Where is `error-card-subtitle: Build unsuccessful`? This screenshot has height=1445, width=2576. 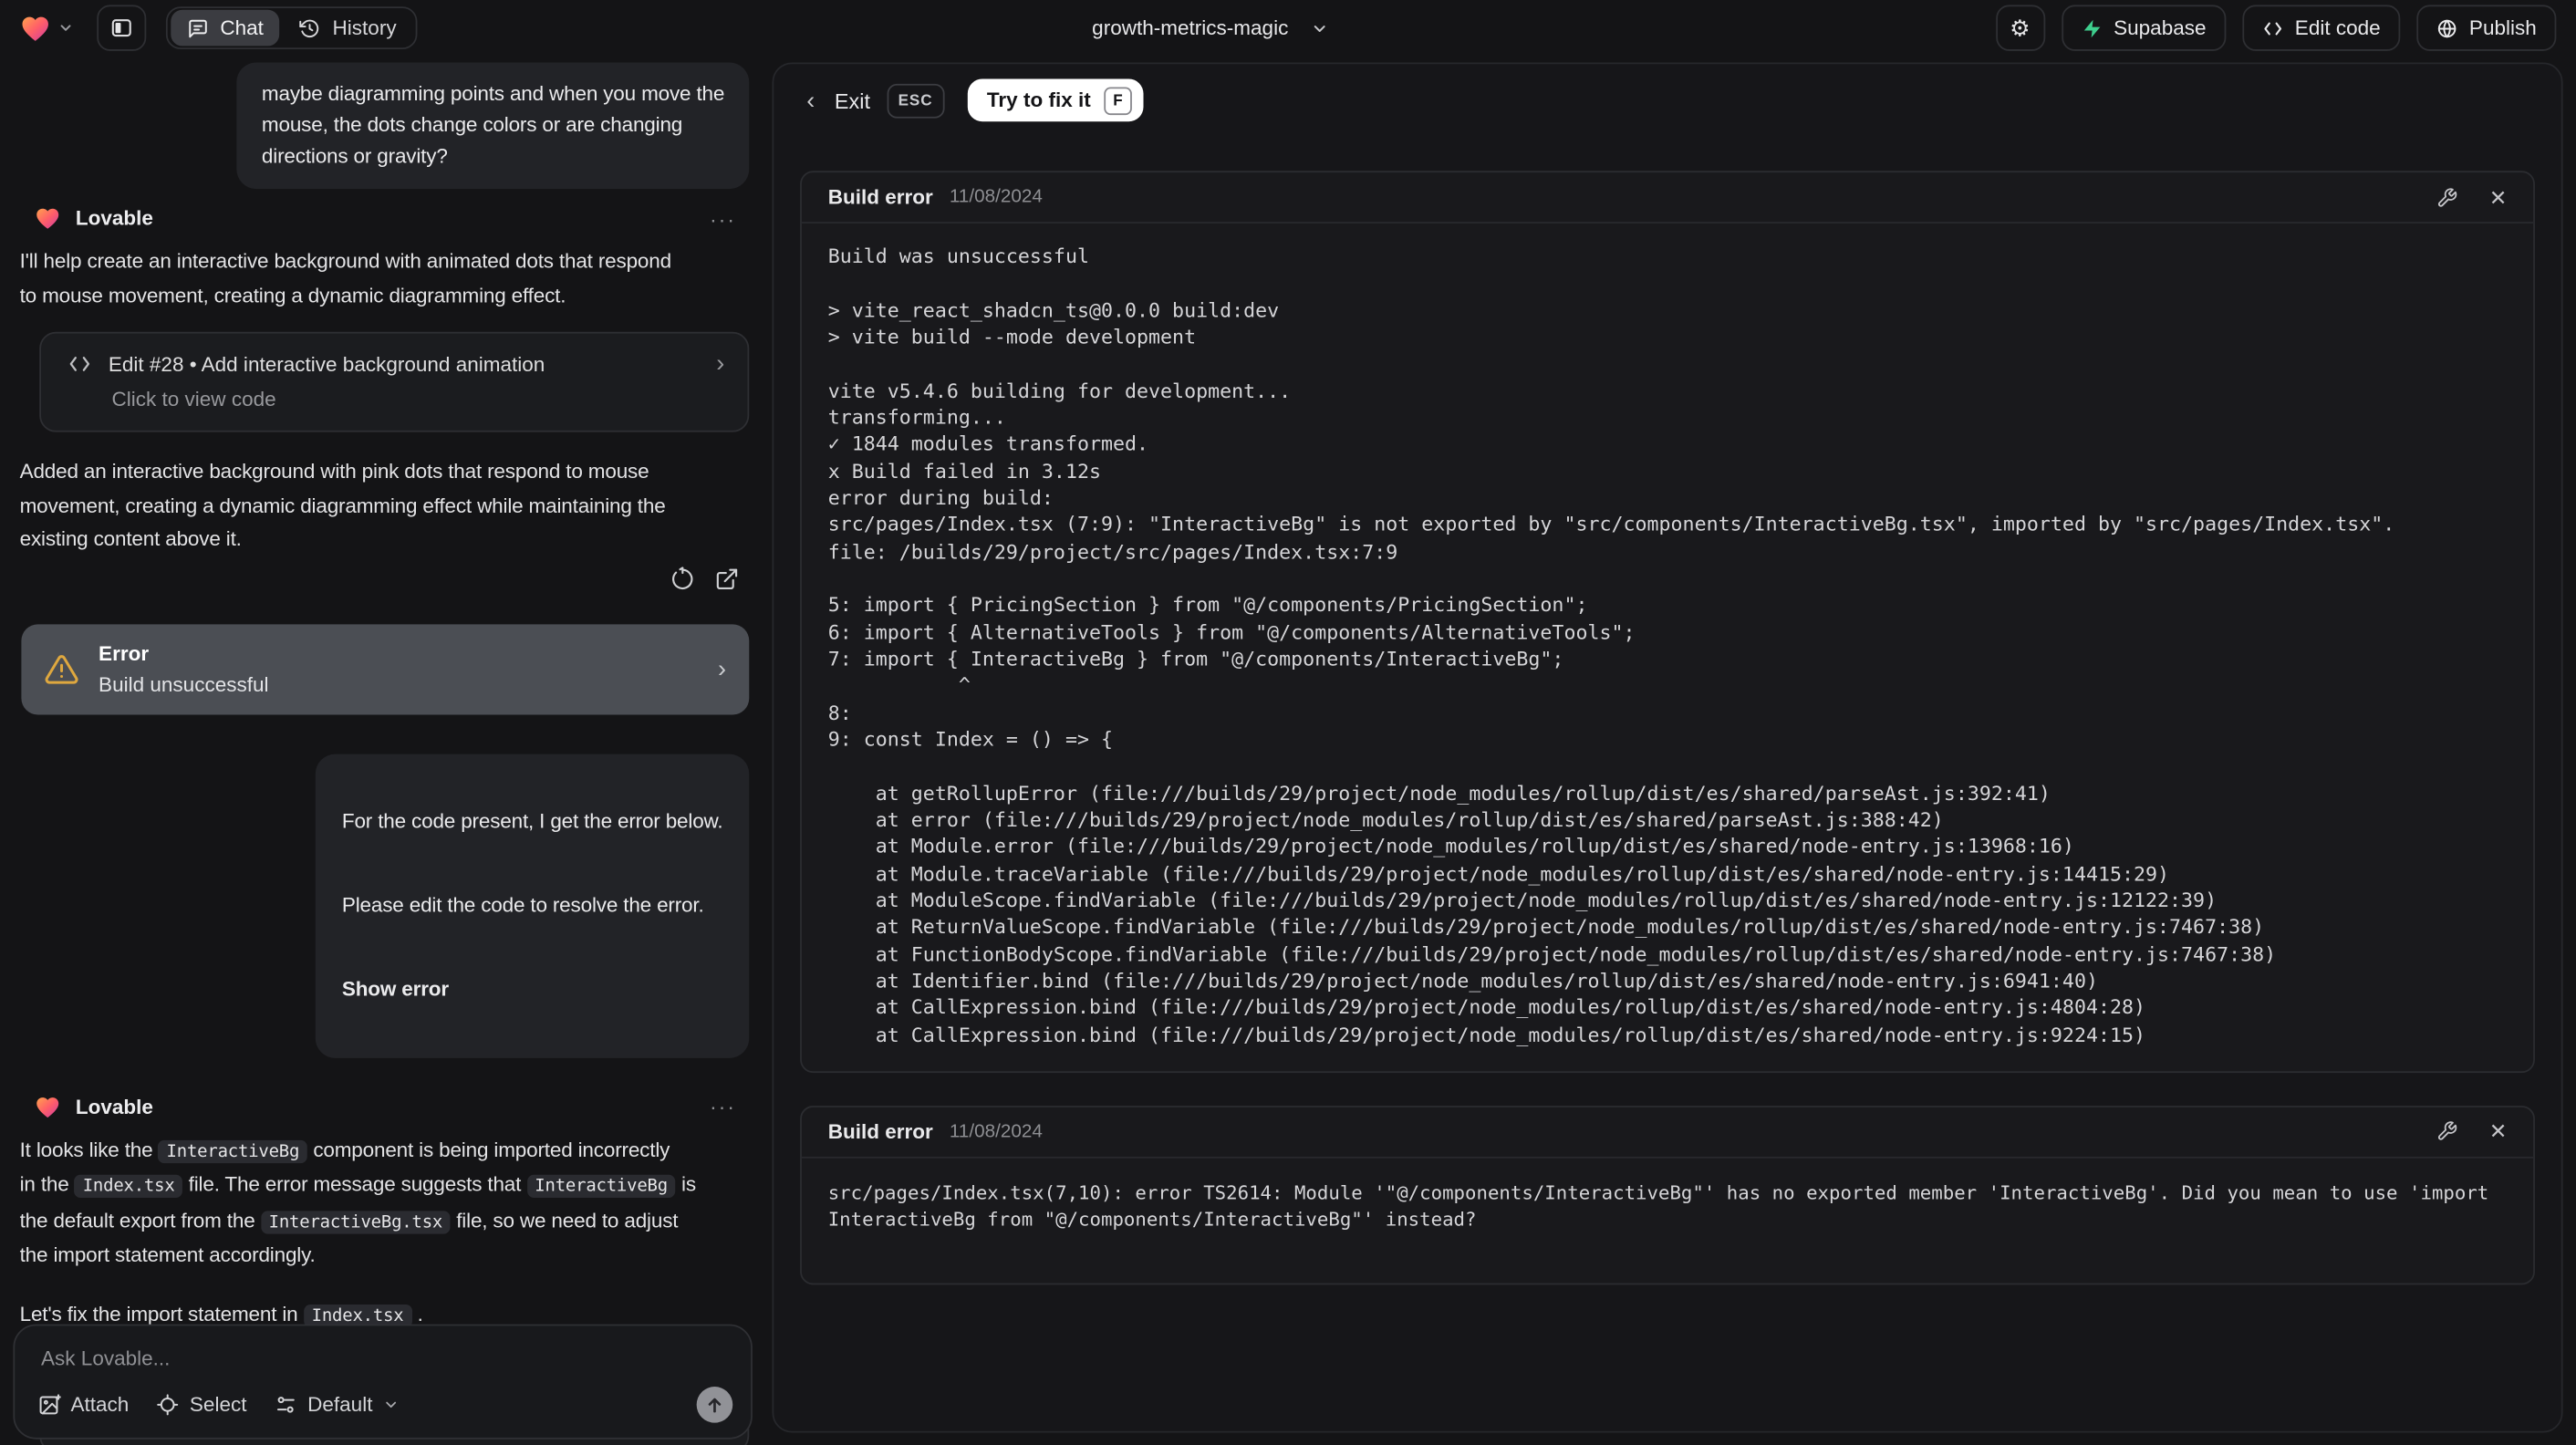
error-card-subtitle: Build unsuccessful is located at coordinates (184, 684).